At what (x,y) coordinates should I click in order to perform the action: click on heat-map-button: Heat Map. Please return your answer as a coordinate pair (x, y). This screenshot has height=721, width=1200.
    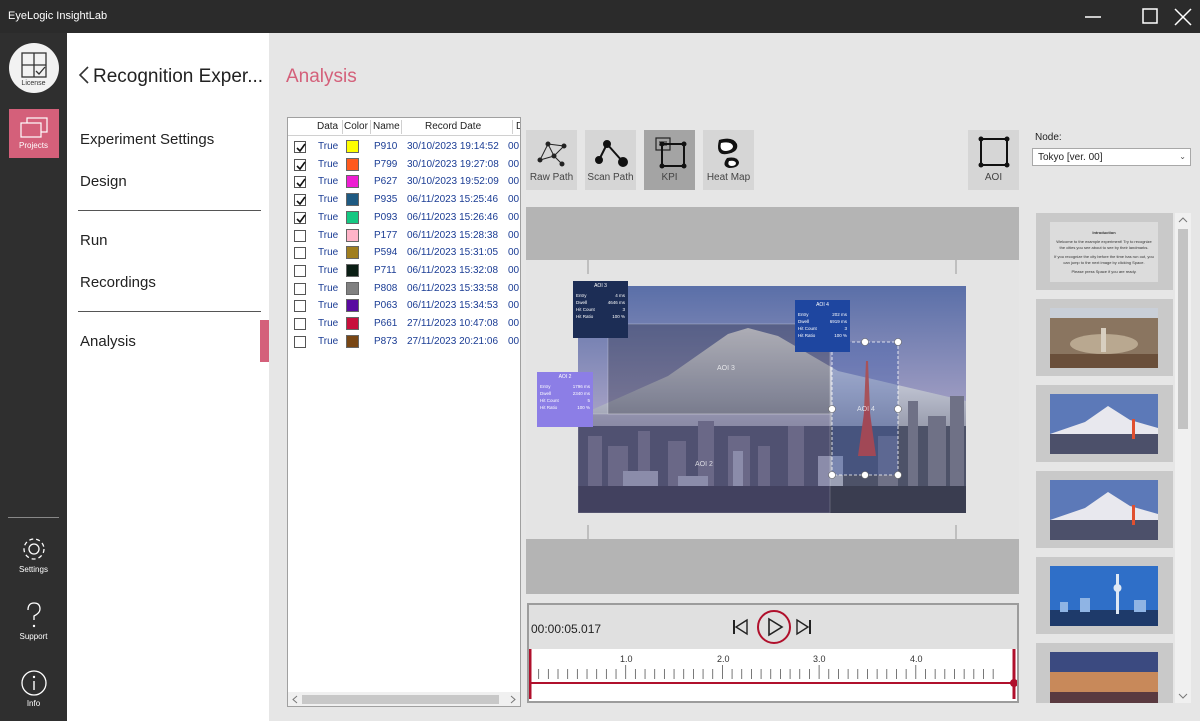
    Looking at the image, I should click on (728, 160).